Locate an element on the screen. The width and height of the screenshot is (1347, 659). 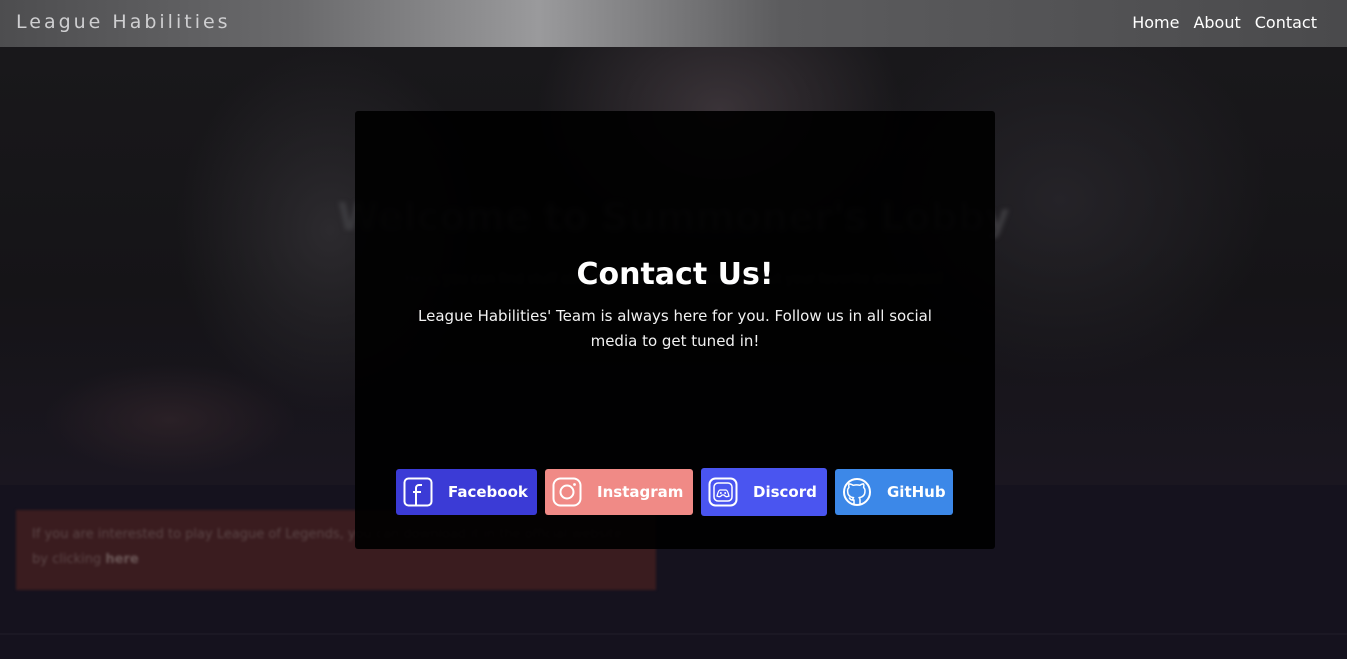
facebook-button: Facebook is located at coordinates (466, 492).